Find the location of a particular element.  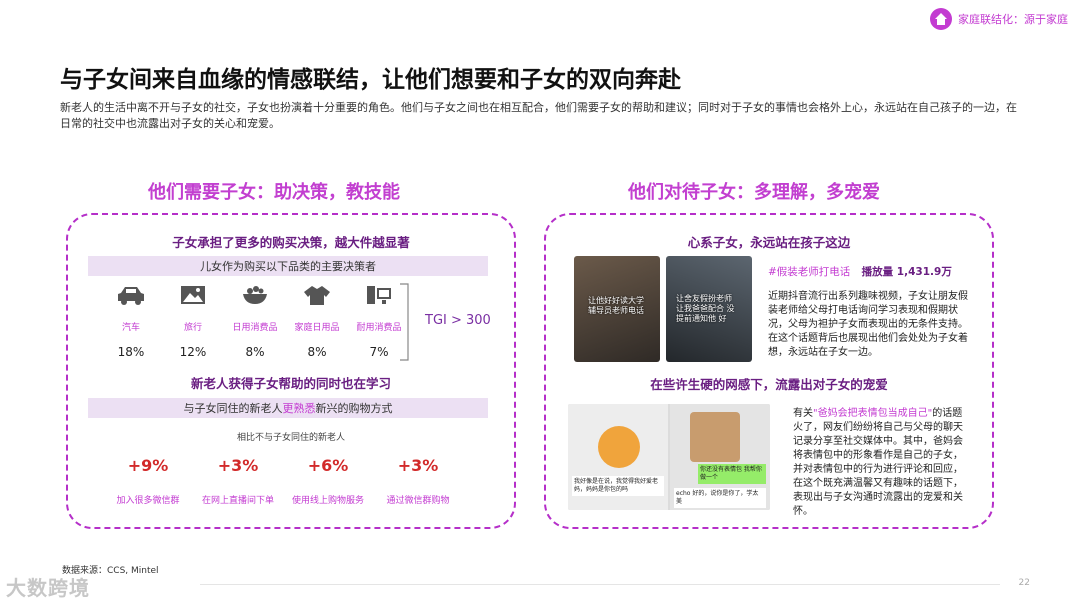

category-car: 汽车 18% is located at coordinates (131, 321).